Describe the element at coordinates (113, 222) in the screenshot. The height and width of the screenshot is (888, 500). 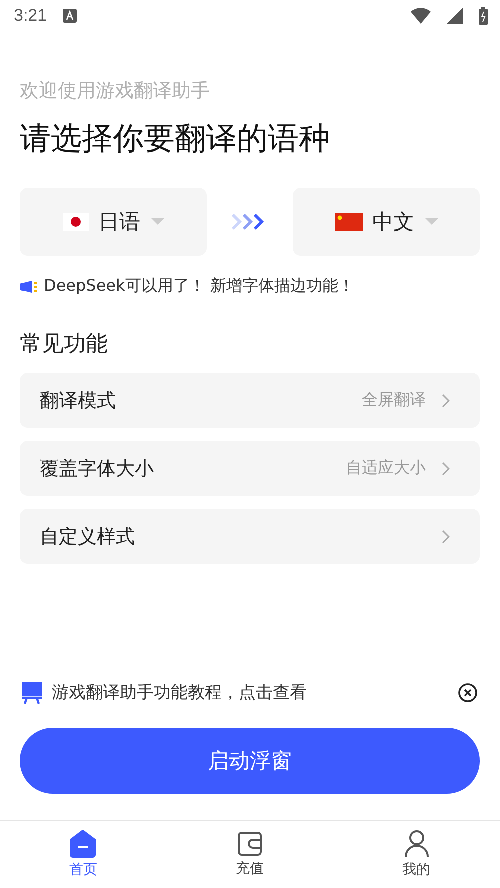
I see `source-language-selector: 日语` at that location.